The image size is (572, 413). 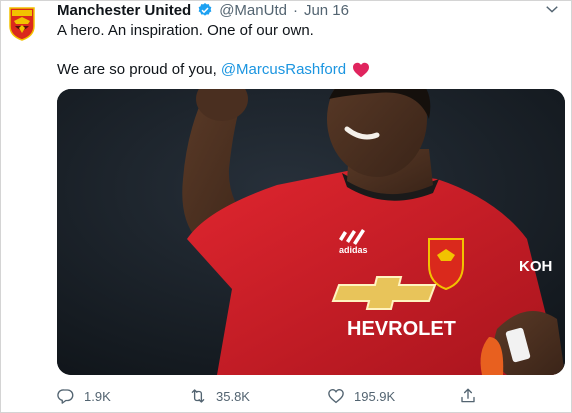 I want to click on verified-badge-icon, so click(x=205, y=9).